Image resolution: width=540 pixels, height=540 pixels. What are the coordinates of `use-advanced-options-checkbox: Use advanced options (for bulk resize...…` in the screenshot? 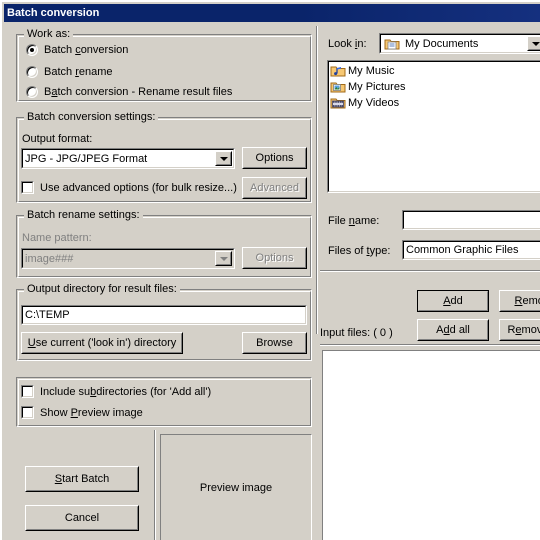 It's located at (129, 187).